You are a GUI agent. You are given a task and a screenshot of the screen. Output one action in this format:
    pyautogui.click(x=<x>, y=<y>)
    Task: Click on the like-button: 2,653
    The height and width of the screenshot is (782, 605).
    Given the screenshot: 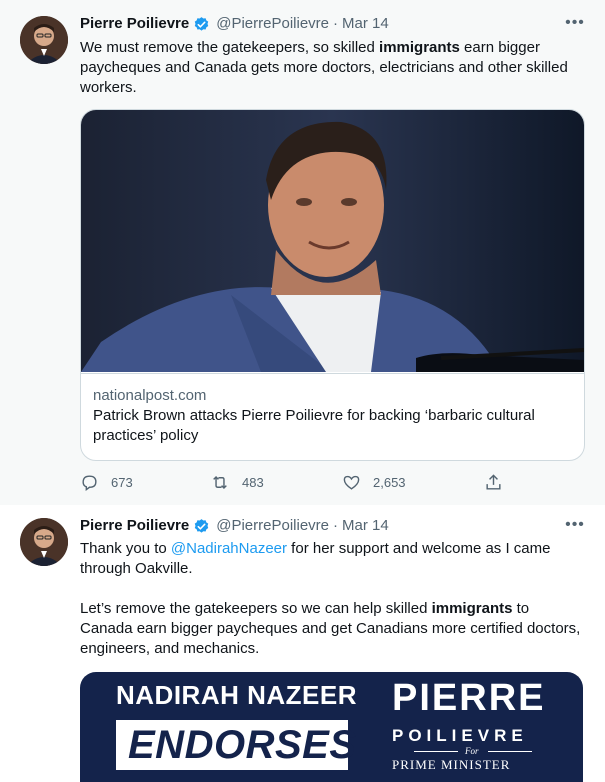 What is the action you would take?
    pyautogui.click(x=374, y=482)
    